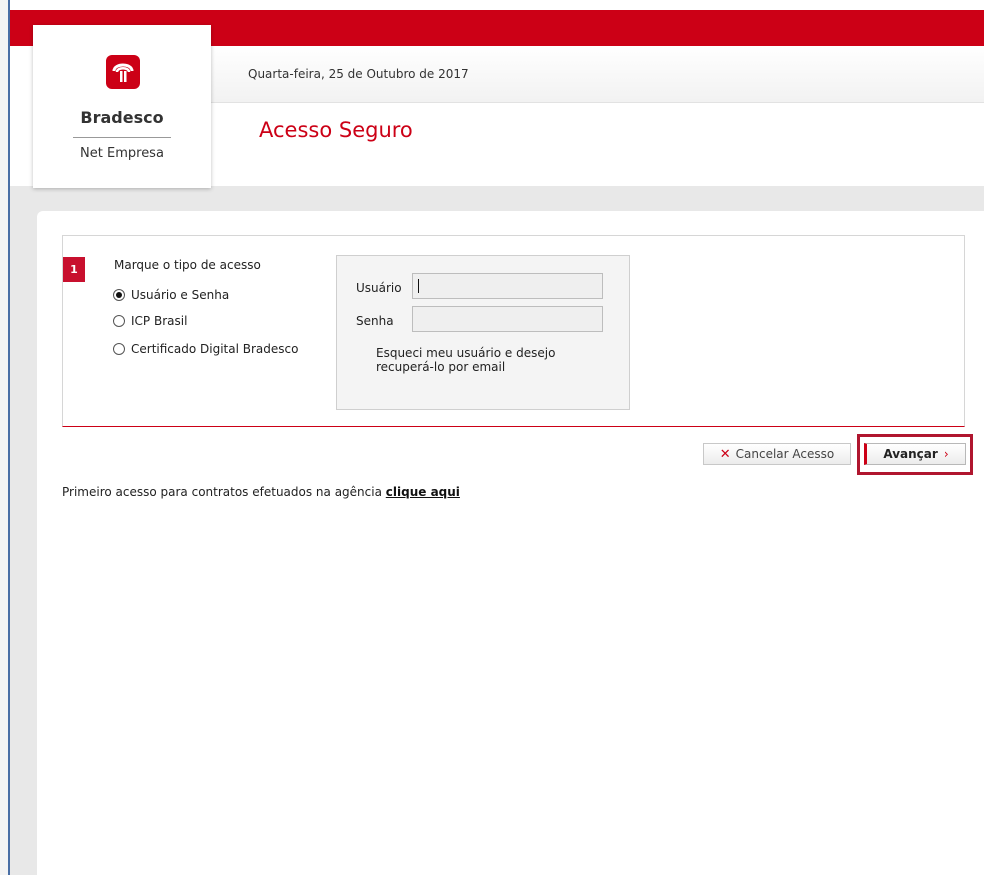  Describe the element at coordinates (122, 137) in the screenshot. I see `logo-divider` at that location.